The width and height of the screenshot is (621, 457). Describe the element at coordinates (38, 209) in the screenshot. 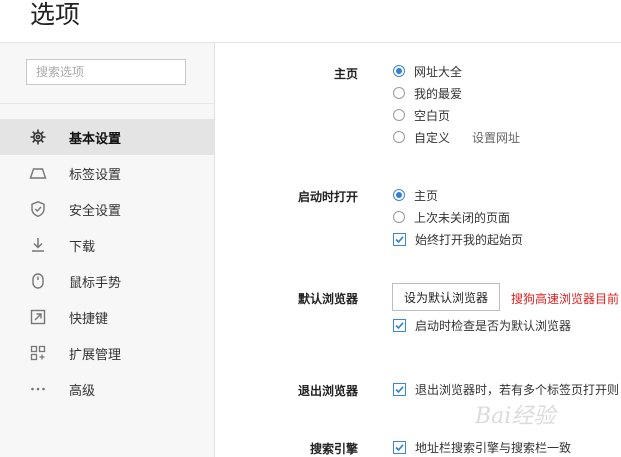

I see `shield-icon` at that location.